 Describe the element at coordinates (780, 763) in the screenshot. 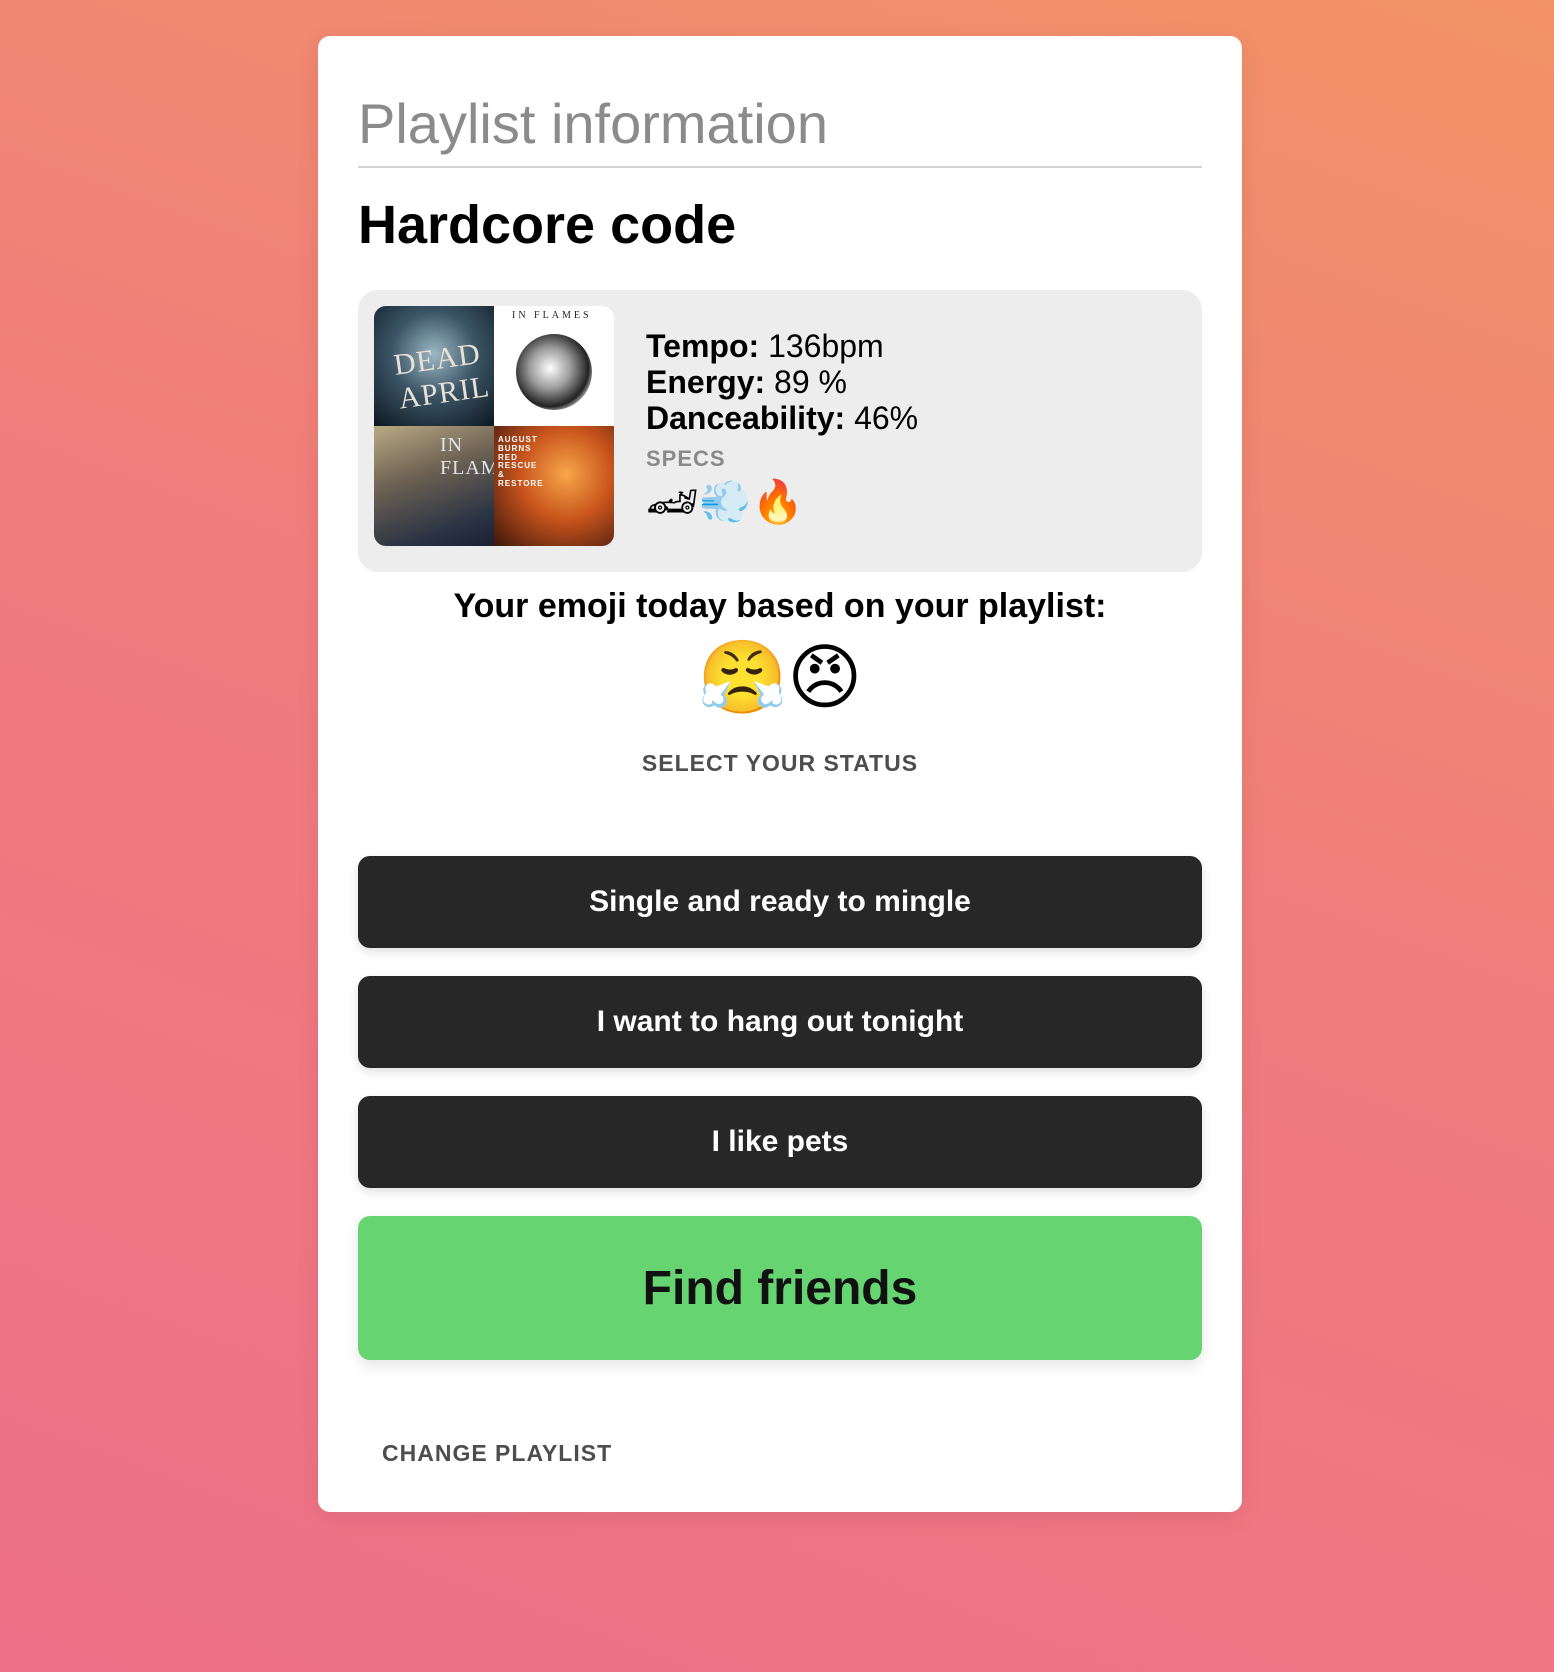

I see `status-heading: SELECT YOUR STATUS` at that location.